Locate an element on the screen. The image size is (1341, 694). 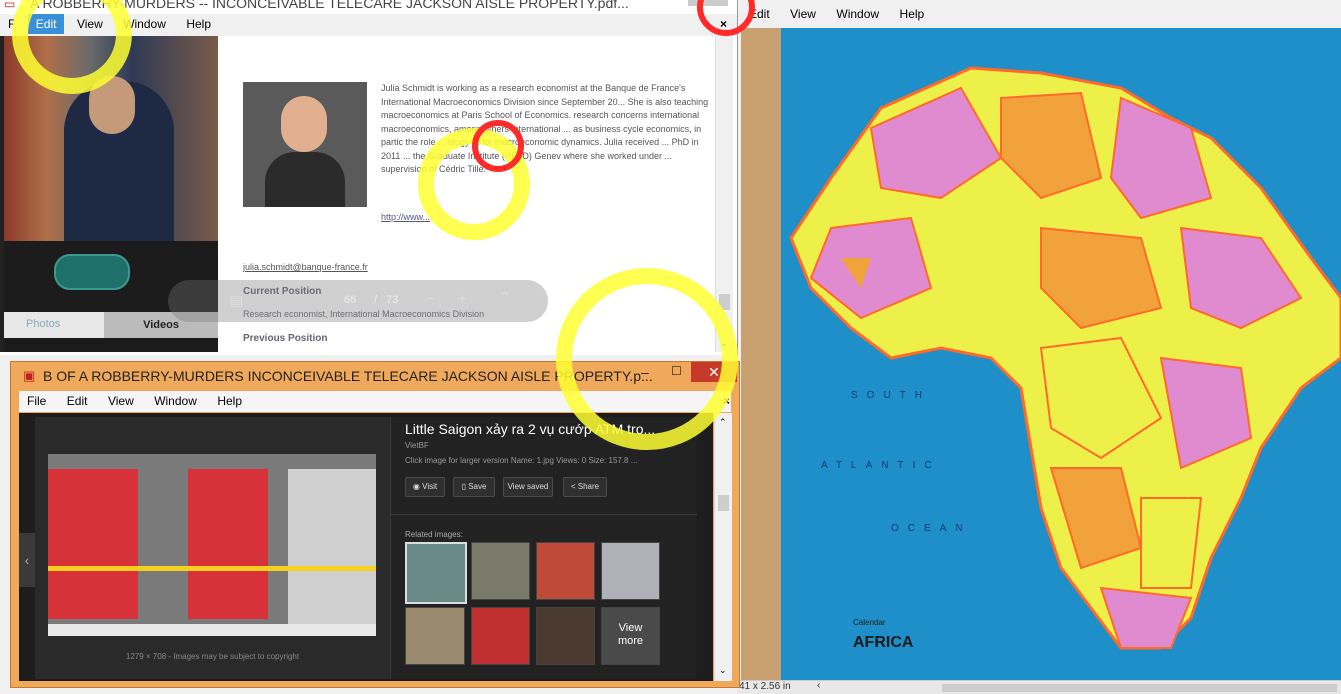
map-label-africa: AFRICA is located at coordinates (883, 642).